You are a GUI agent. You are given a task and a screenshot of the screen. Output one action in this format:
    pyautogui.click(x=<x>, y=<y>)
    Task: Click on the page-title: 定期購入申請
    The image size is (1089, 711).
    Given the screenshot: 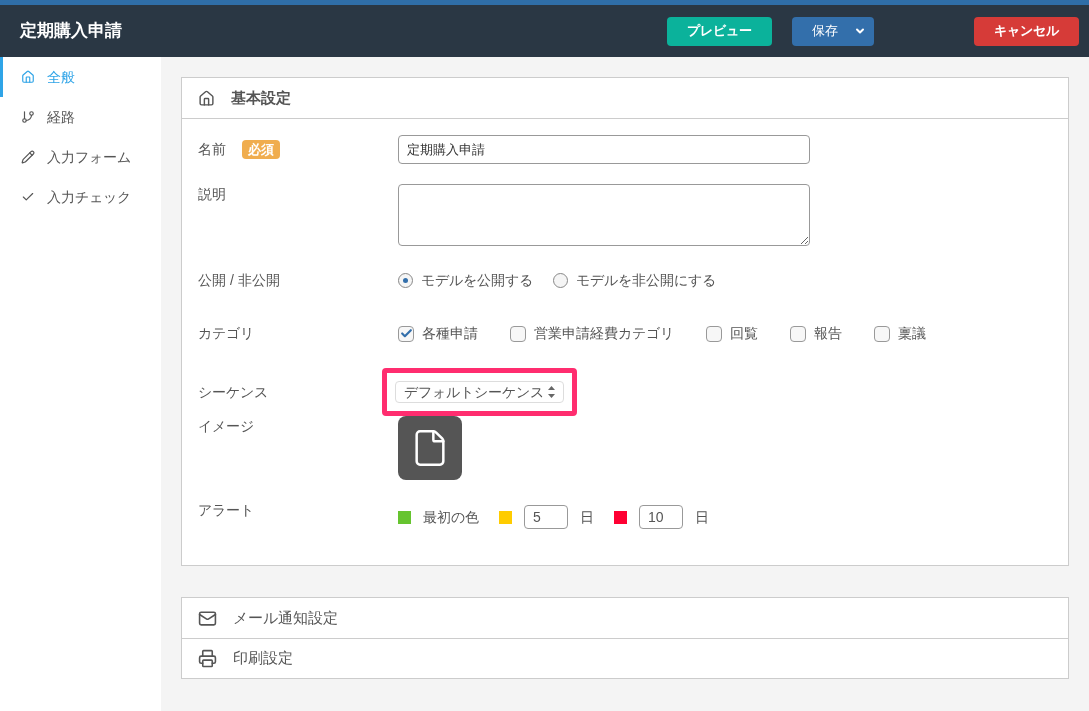 What is the action you would take?
    pyautogui.click(x=71, y=31)
    